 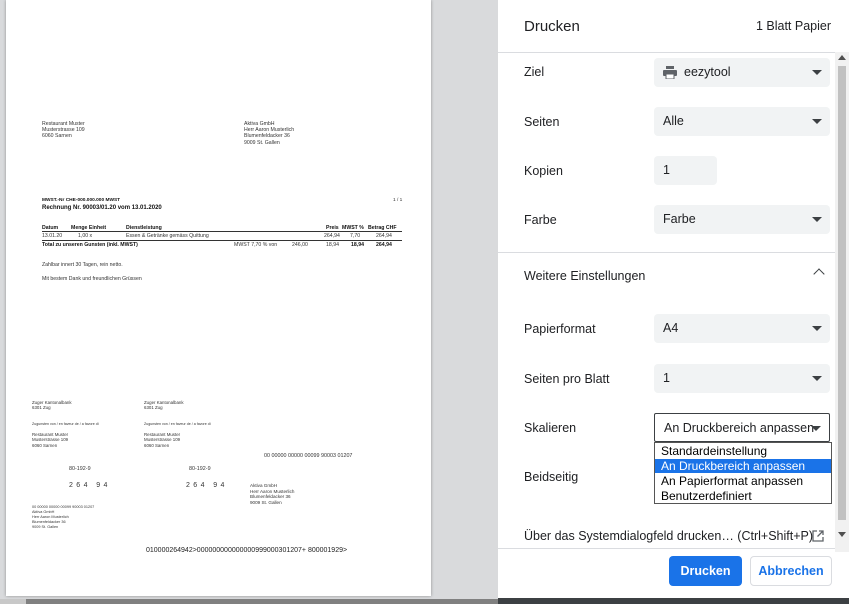 I want to click on color-select: Farbe, so click(x=742, y=219).